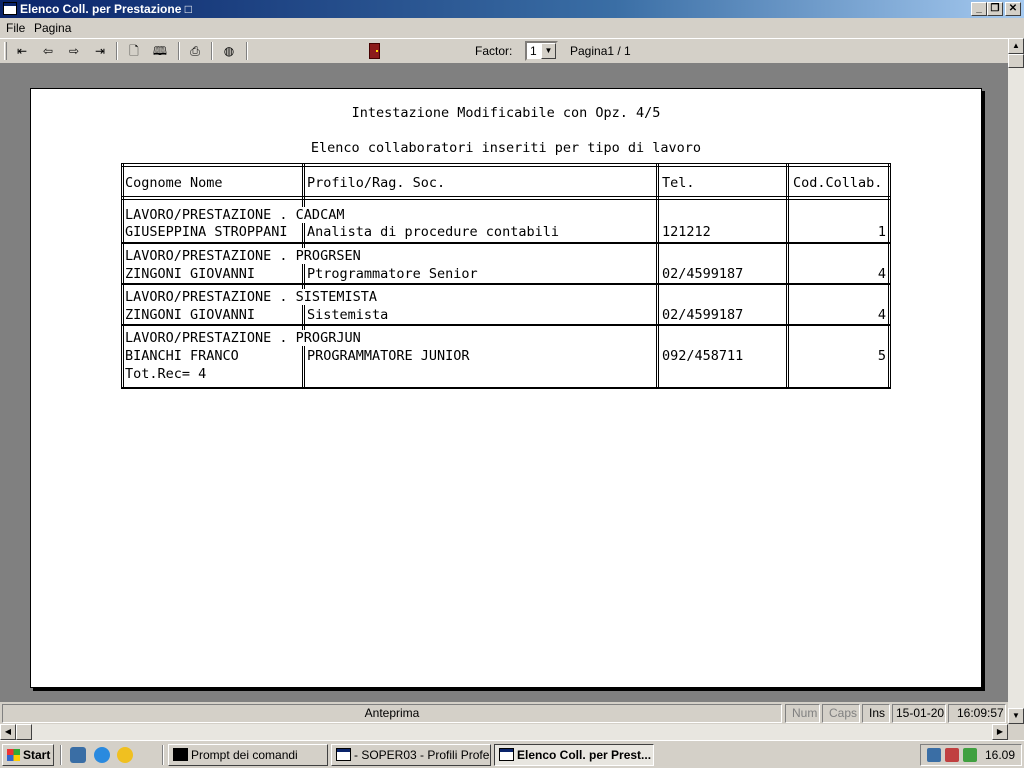 This screenshot has height=768, width=1024. I want to click on close-button: ✕, so click(1013, 9).